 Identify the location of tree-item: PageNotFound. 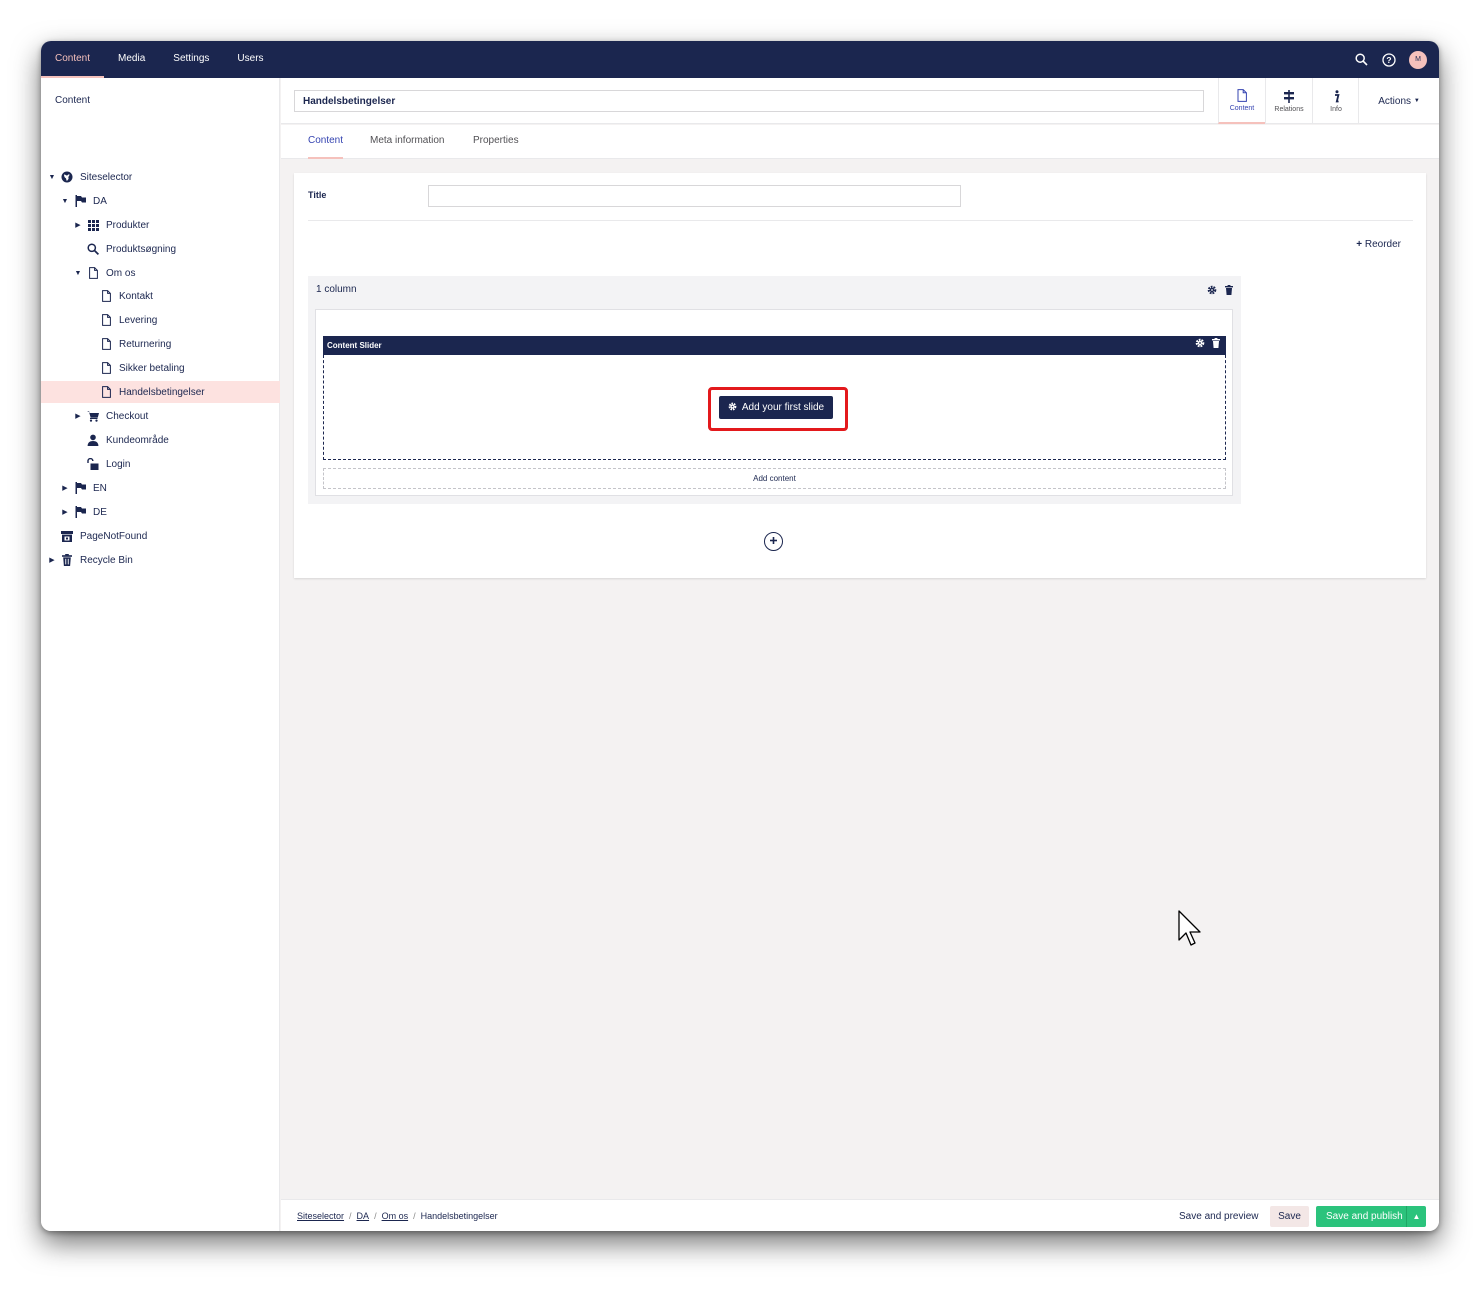
(160, 536).